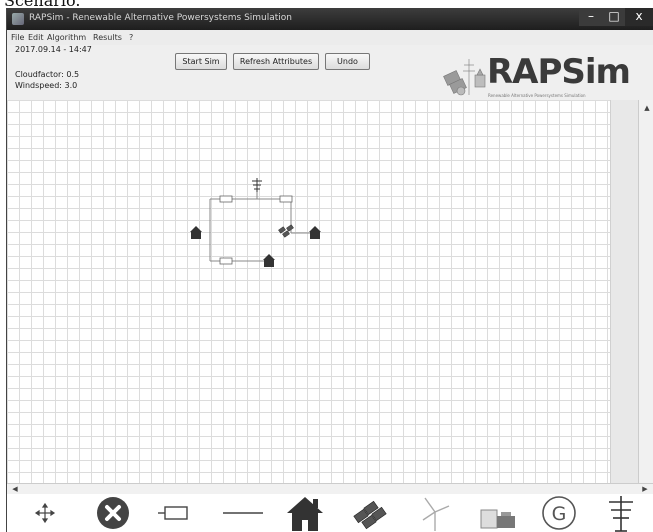 This screenshot has width=653, height=532. I want to click on cloudfactor-label: Cloudfactor: 0.5, so click(47, 74).